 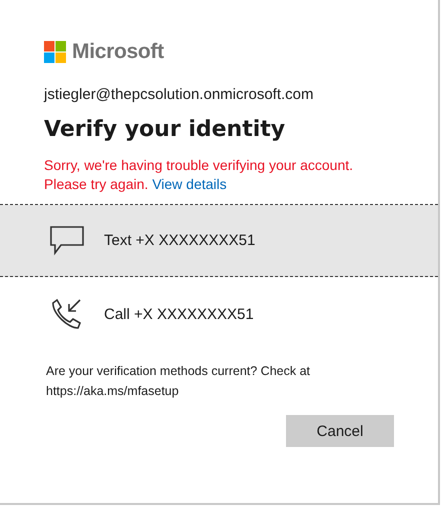 I want to click on footer-note: Are your verification methods current? Check at https://aka.ms/mfasetup, so click(x=179, y=381).